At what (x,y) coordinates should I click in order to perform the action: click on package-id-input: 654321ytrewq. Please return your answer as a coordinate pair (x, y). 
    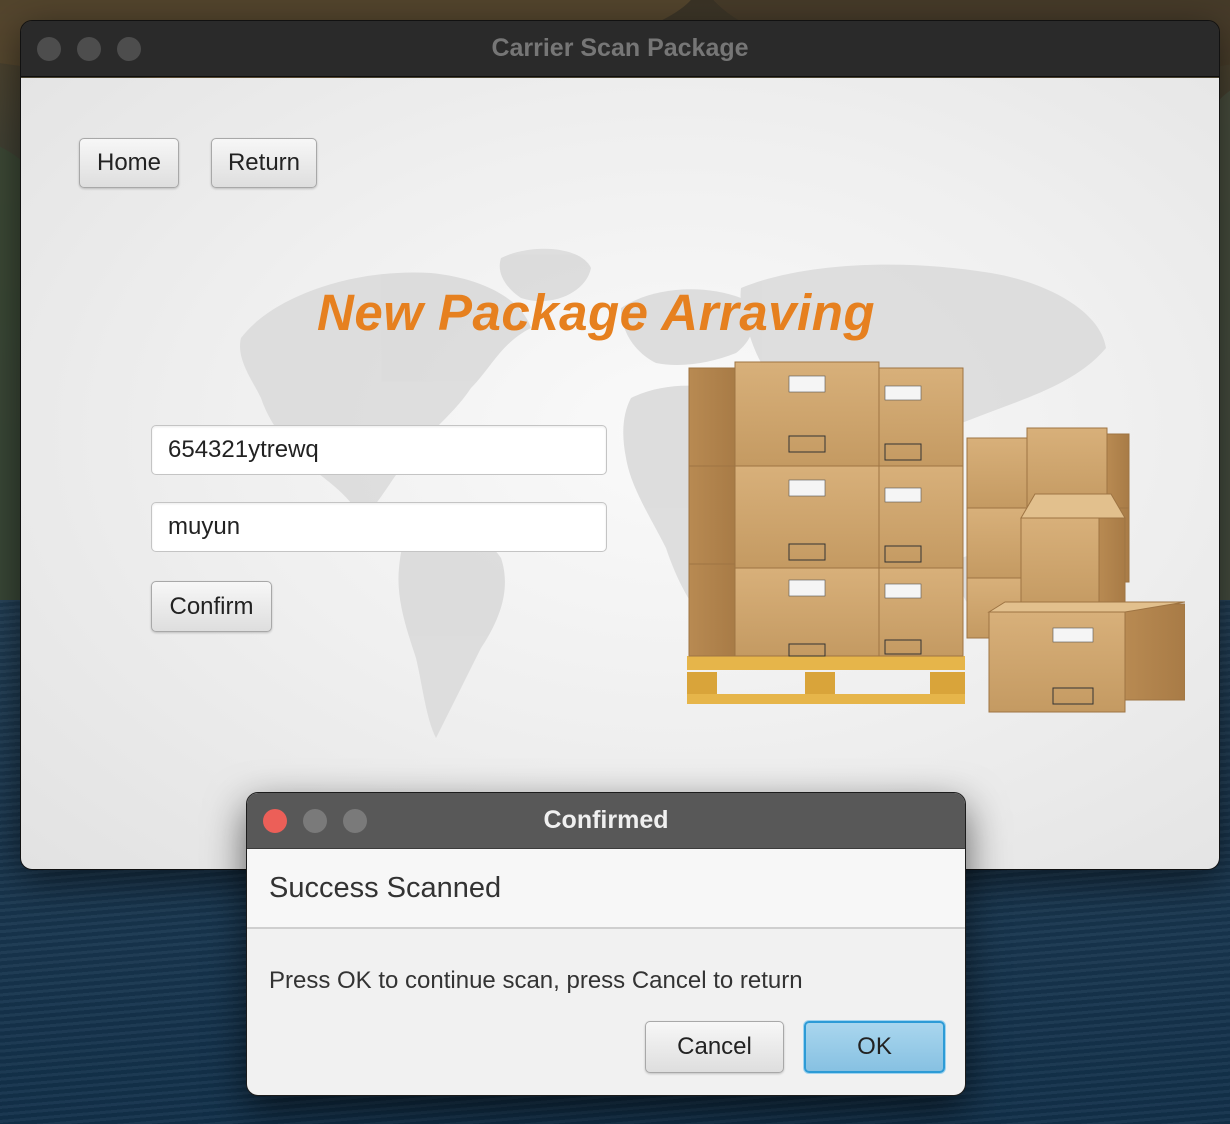
    Looking at the image, I should click on (379, 450).